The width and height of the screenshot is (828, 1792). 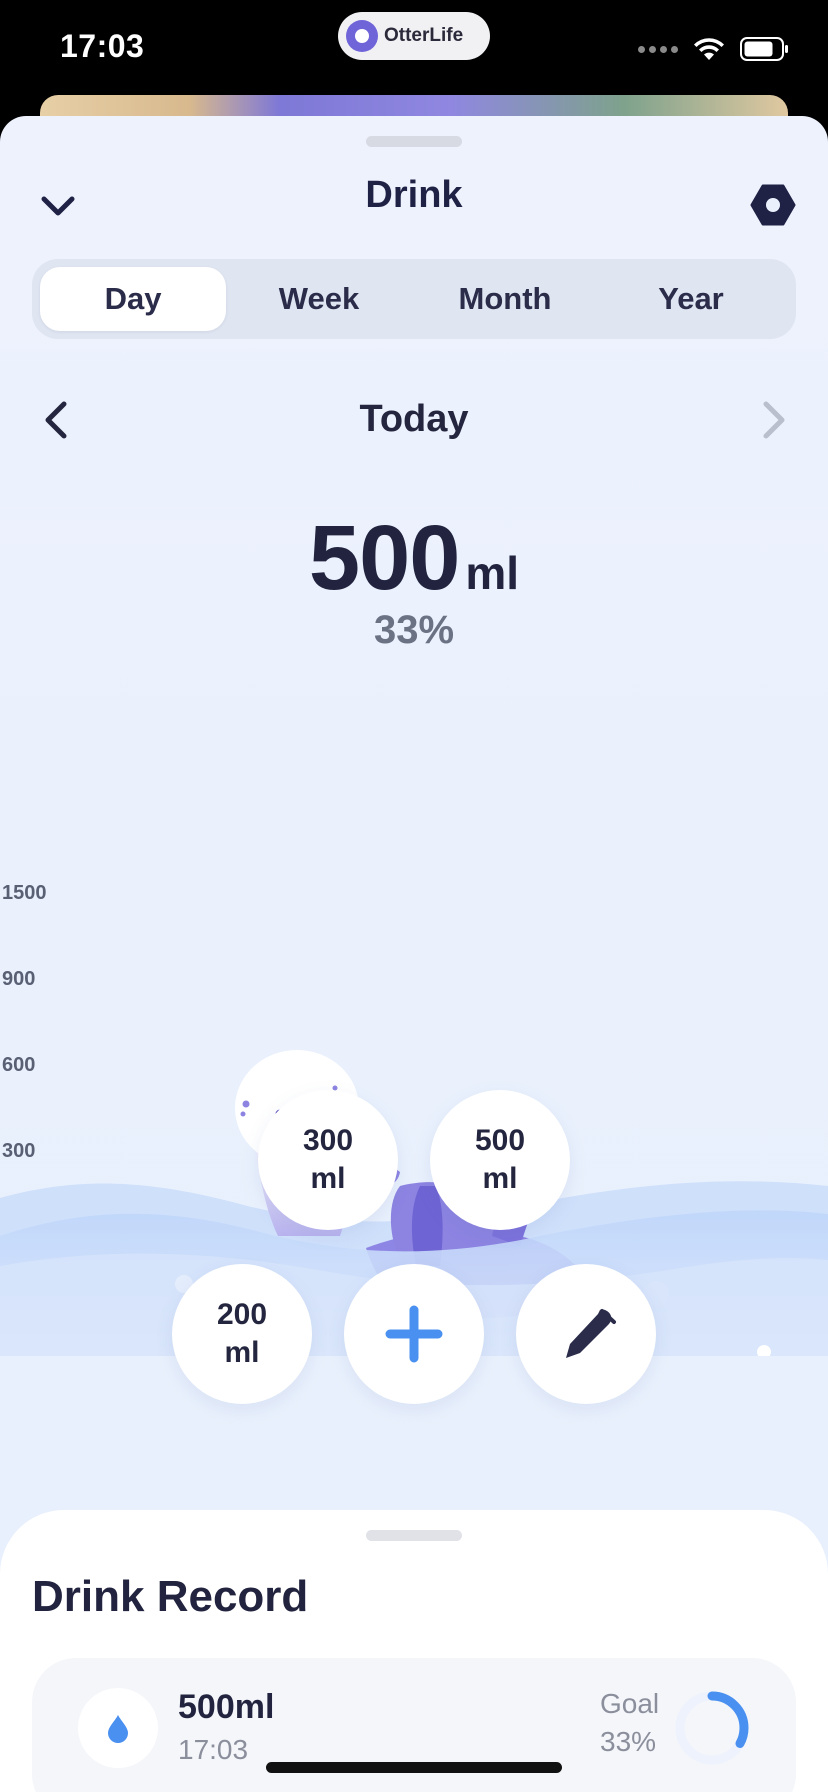 What do you see at coordinates (213, 1749) in the screenshot?
I see `record-time: 17:03` at bounding box center [213, 1749].